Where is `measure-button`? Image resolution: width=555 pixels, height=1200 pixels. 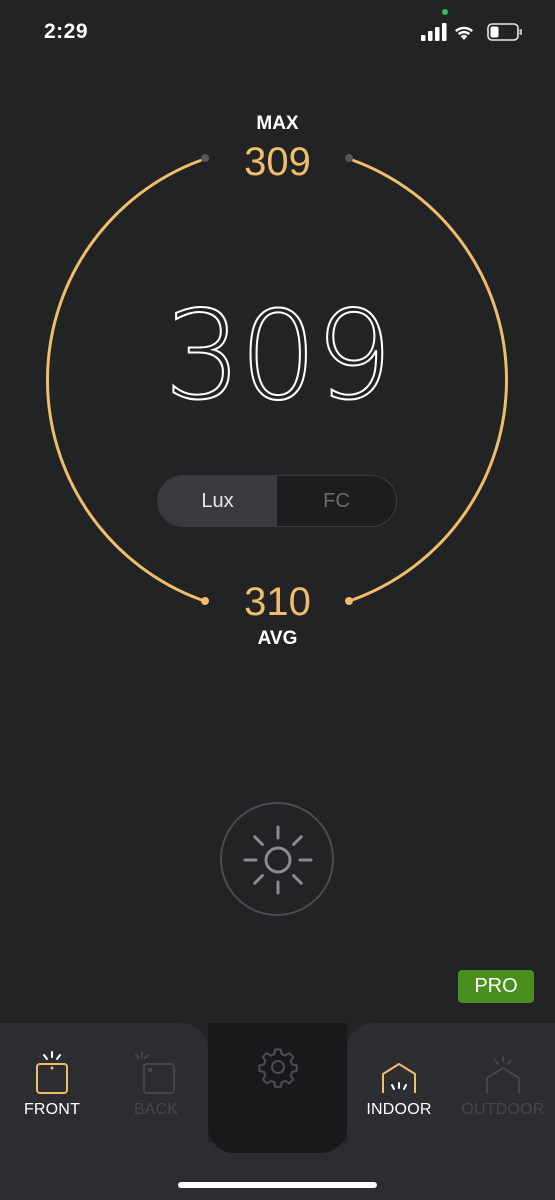
measure-button is located at coordinates (277, 859).